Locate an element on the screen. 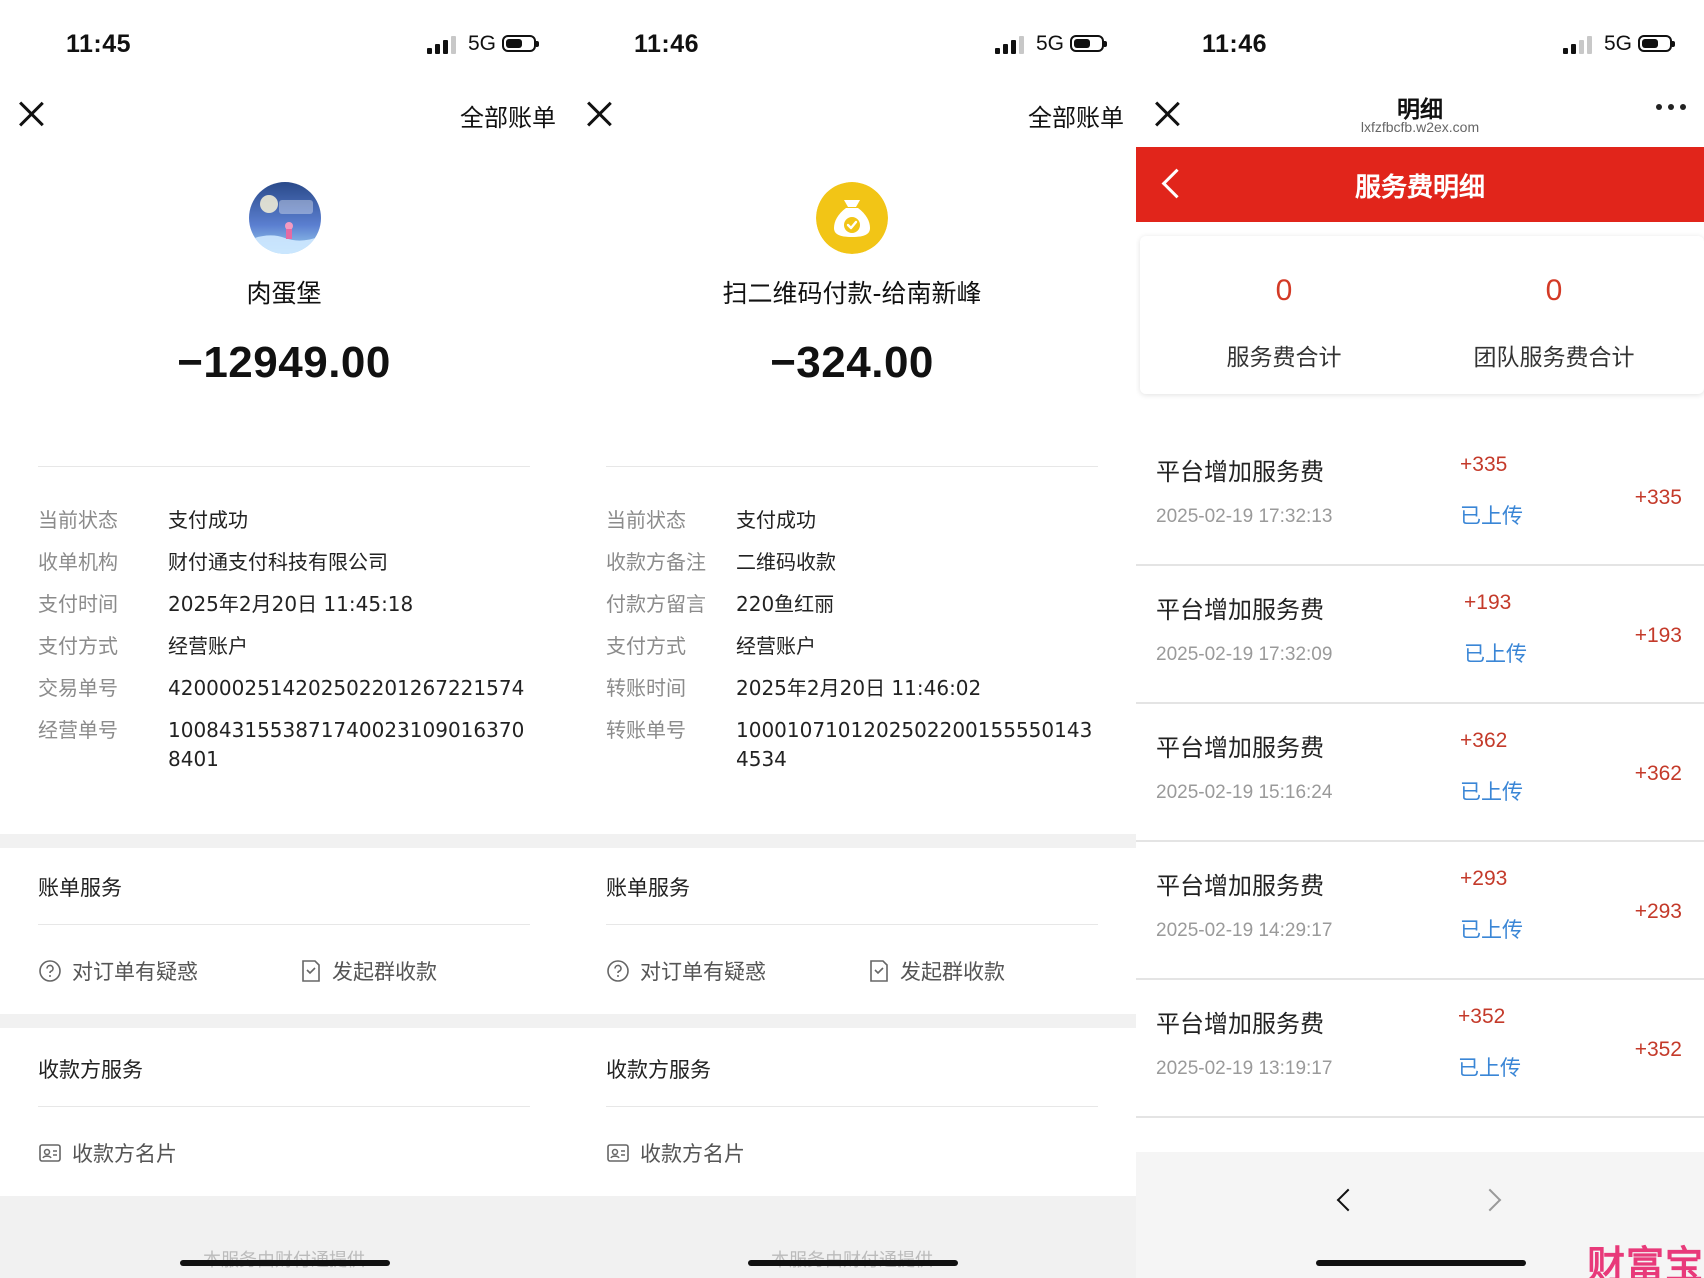 Image resolution: width=1704 pixels, height=1278 pixels. team-fee-total-label: 团队服务费合计 is located at coordinates (1554, 358).